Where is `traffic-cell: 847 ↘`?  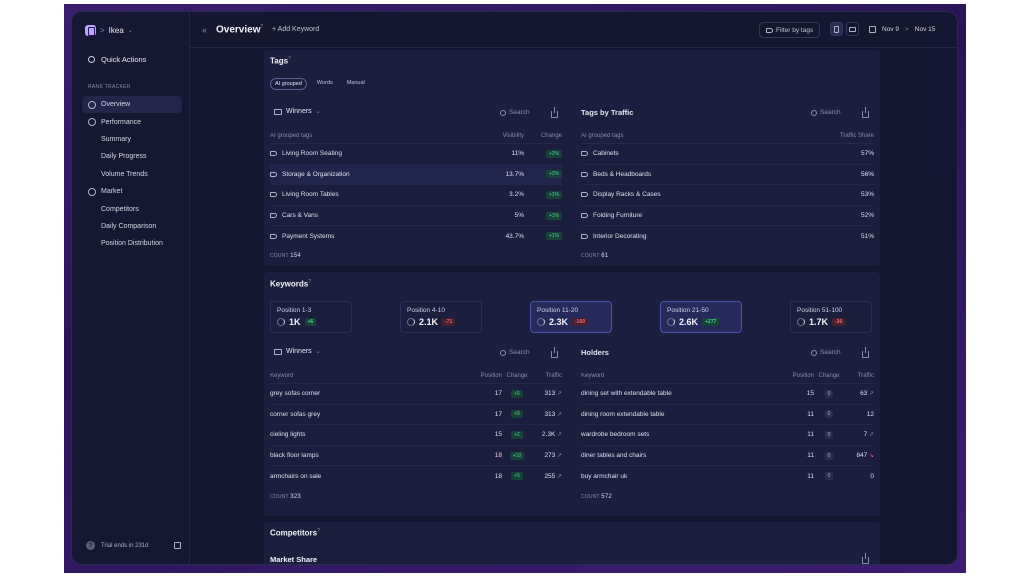 traffic-cell: 847 ↘ is located at coordinates (859, 455).